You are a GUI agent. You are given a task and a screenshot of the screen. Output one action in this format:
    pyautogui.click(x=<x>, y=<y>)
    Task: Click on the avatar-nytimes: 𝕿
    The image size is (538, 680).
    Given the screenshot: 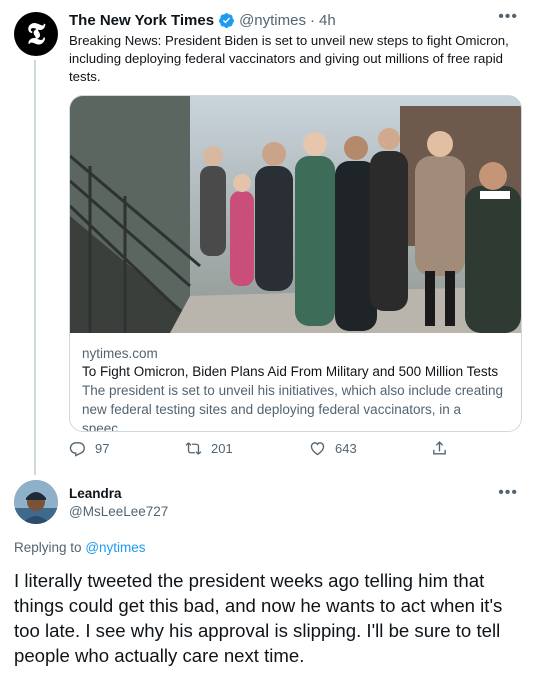 What is the action you would take?
    pyautogui.click(x=36, y=34)
    